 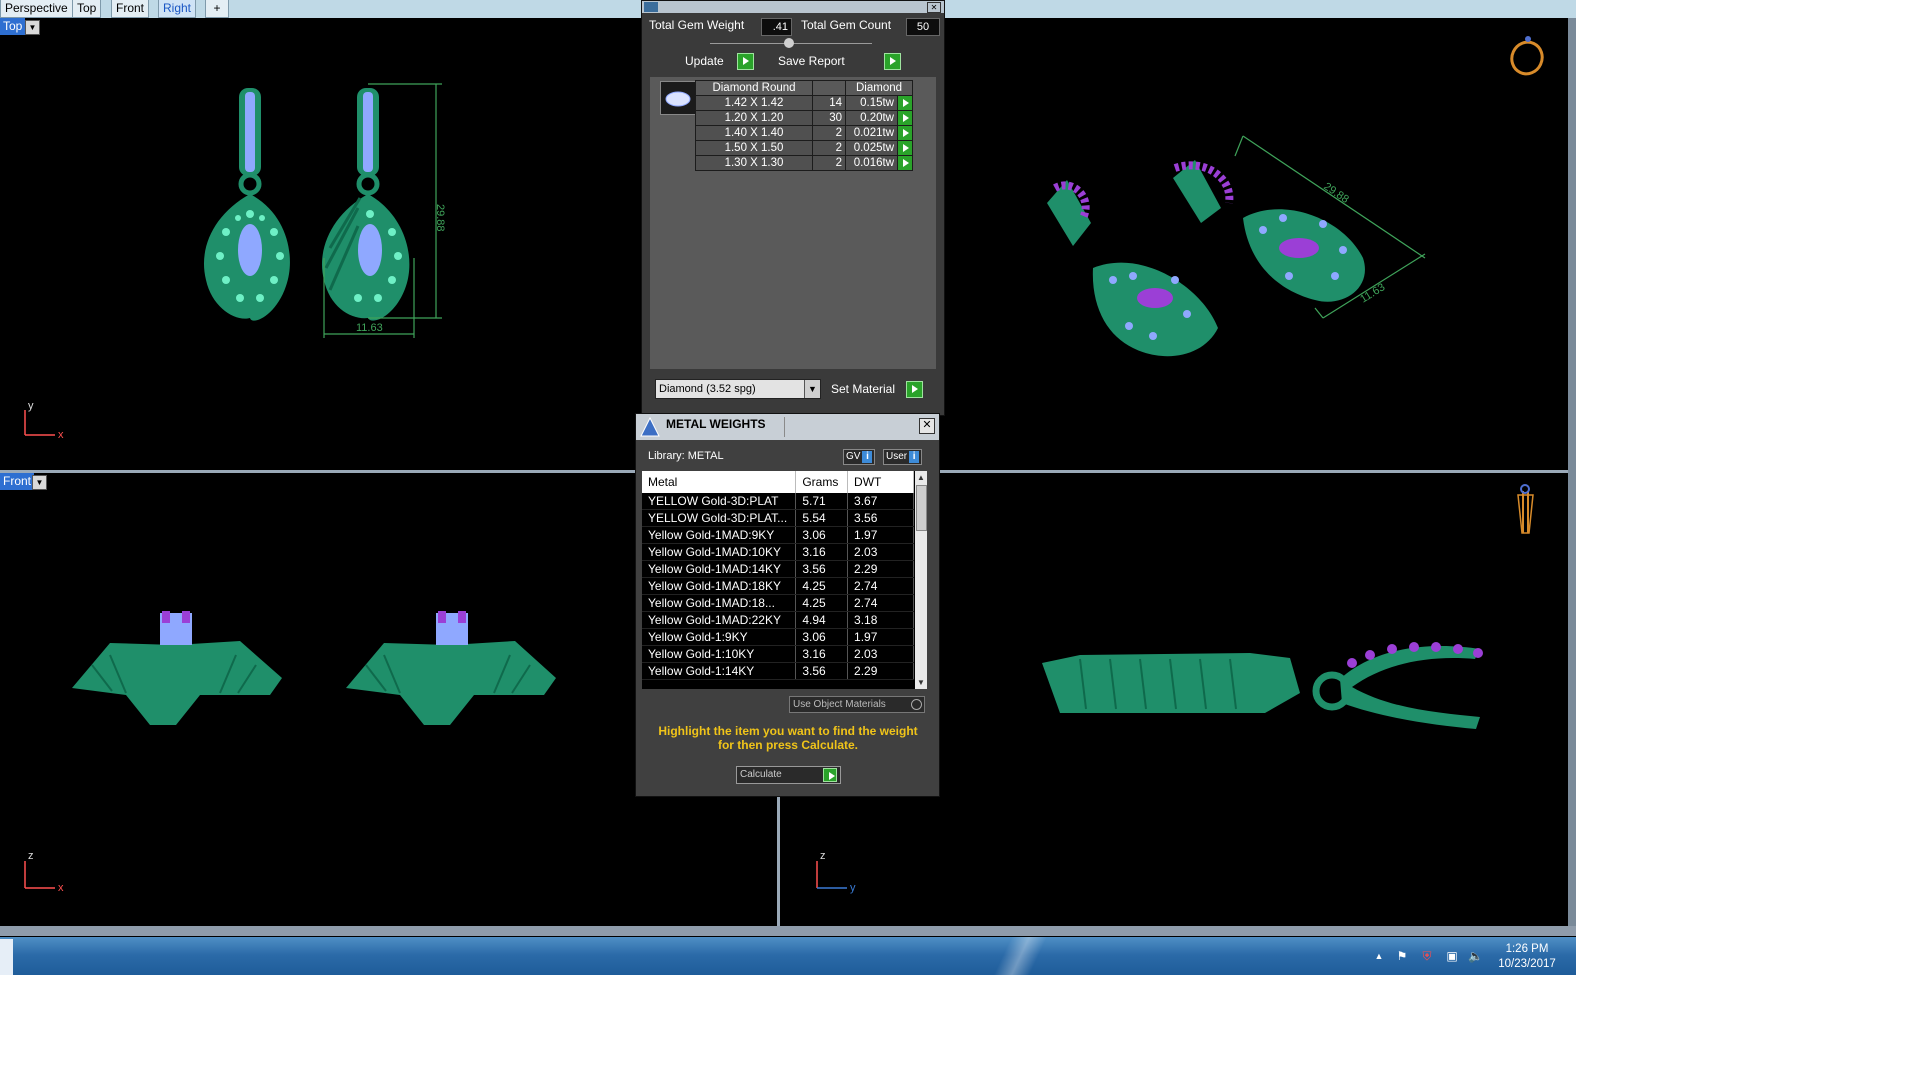 I want to click on gv-toggle: GV i, so click(x=859, y=457).